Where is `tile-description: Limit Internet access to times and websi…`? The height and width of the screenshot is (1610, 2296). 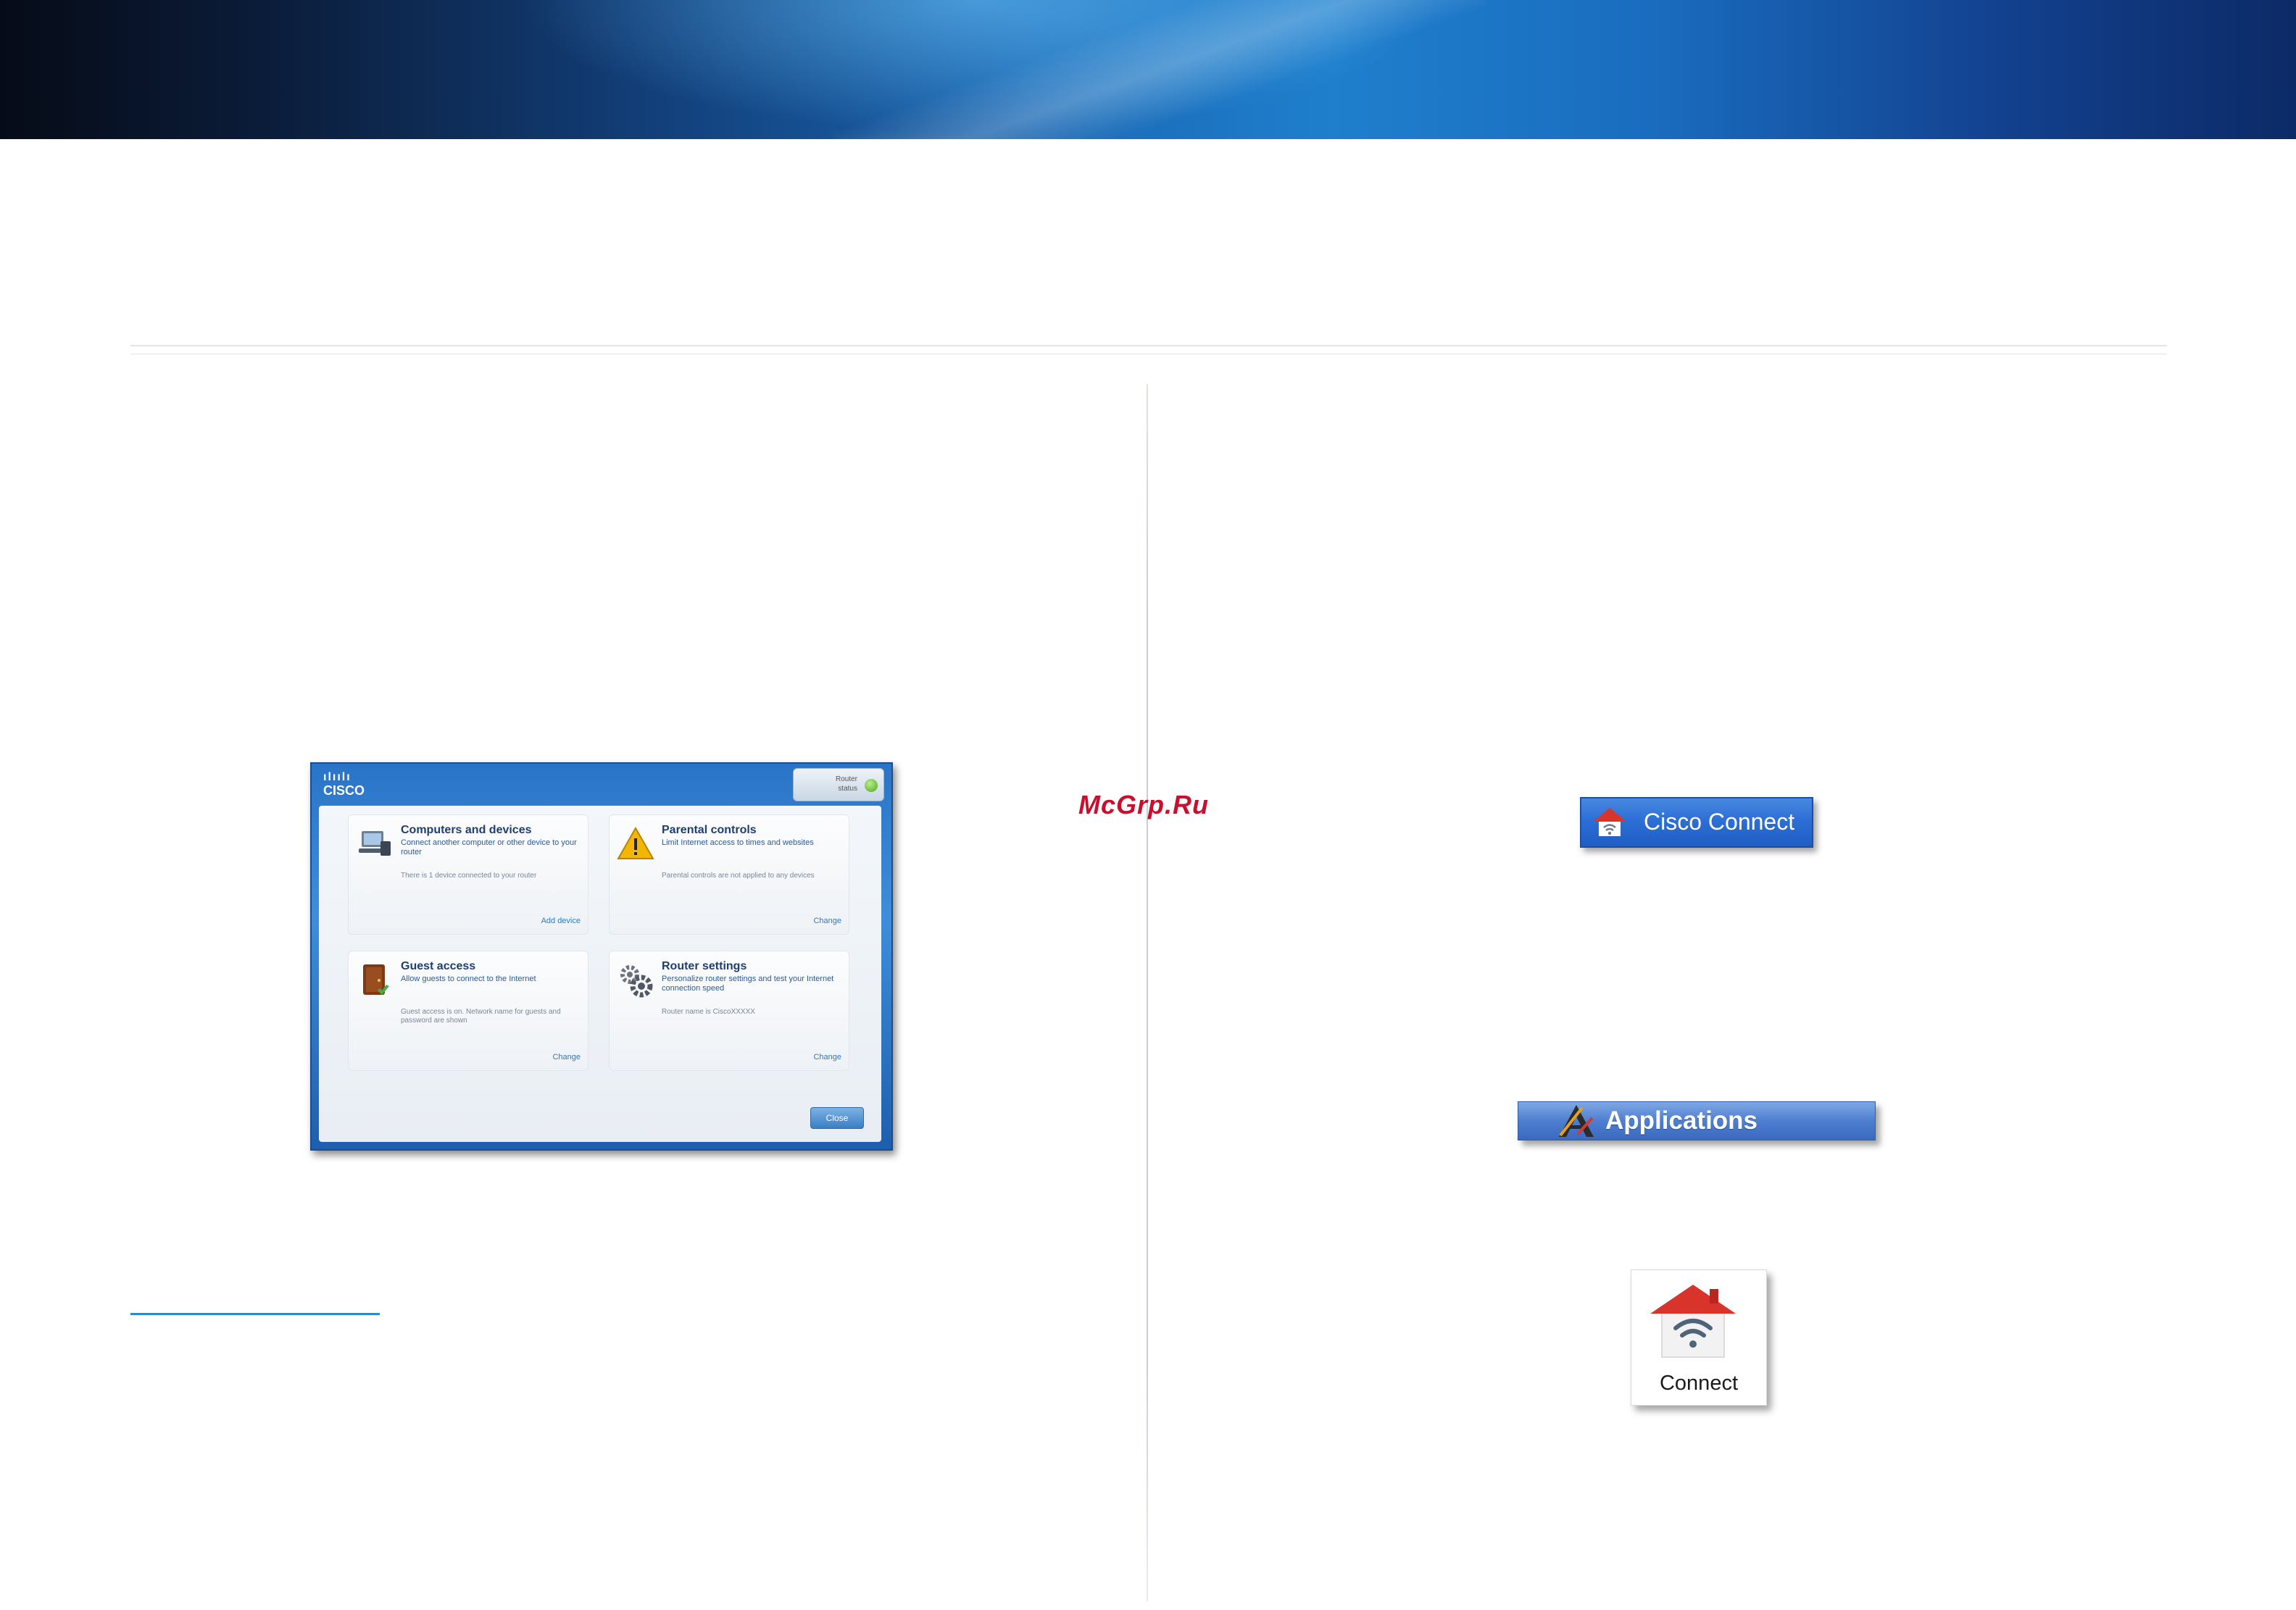 tile-description: Limit Internet access to times and websi… is located at coordinates (738, 842).